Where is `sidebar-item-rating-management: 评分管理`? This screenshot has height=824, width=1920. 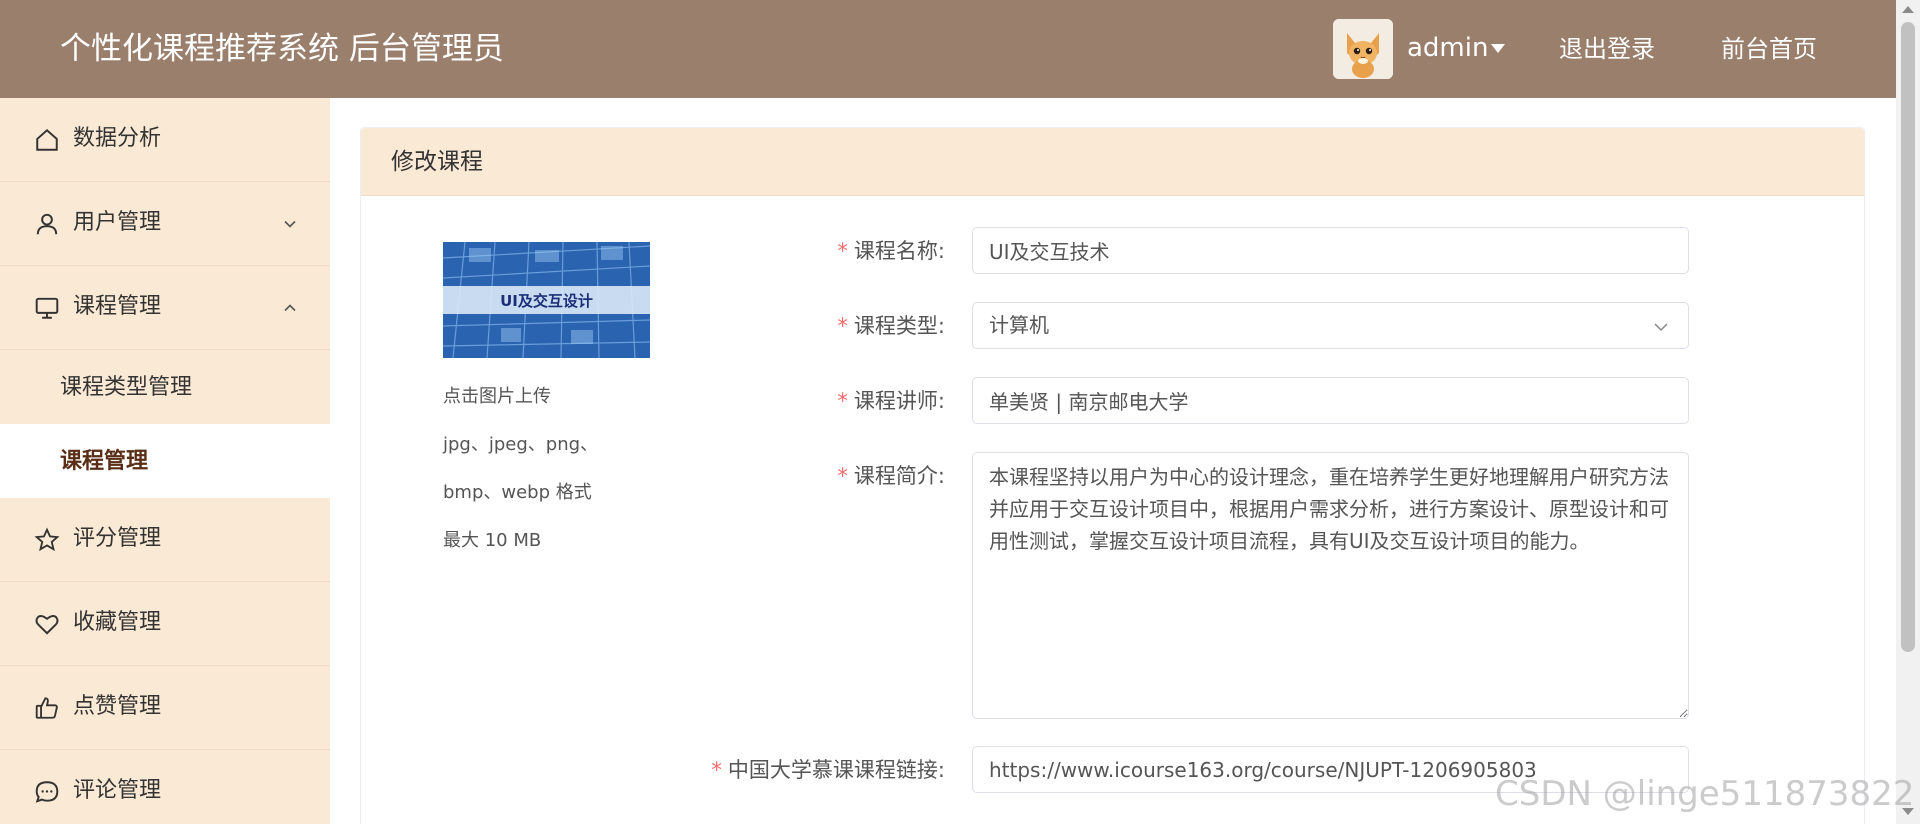 sidebar-item-rating-management: 评分管理 is located at coordinates (165, 540).